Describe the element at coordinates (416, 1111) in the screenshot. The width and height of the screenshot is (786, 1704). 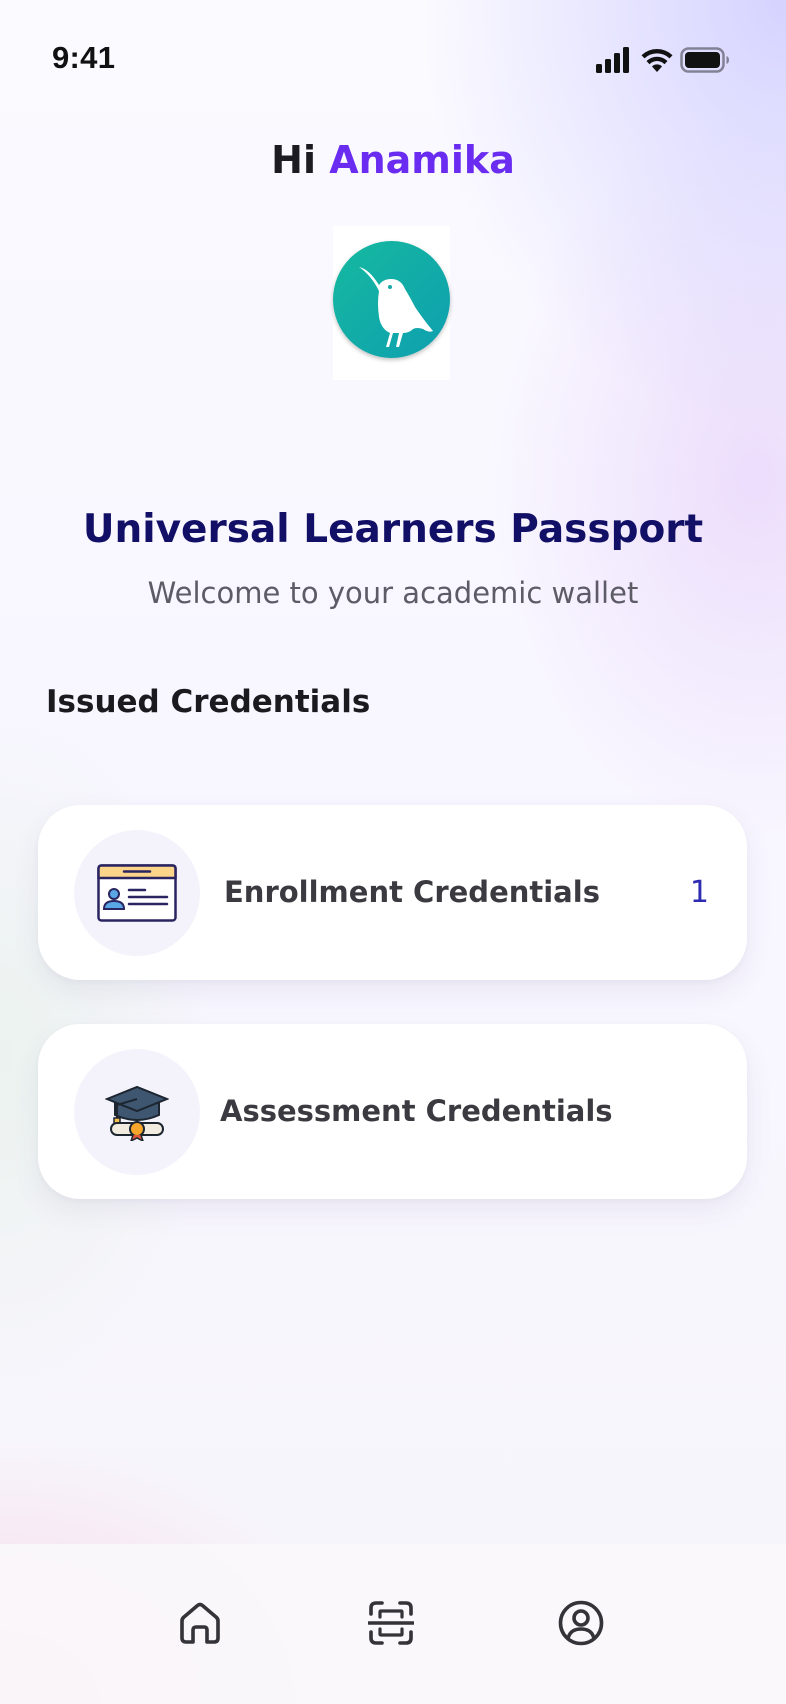
I see `card-label: Assessment Credentials` at that location.